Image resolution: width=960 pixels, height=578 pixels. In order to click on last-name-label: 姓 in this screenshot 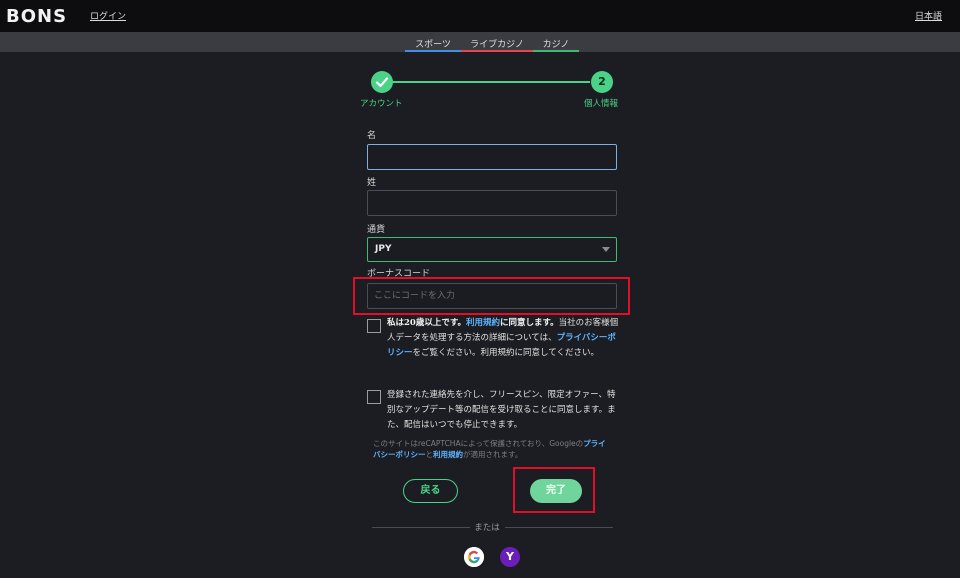, I will do `click(372, 183)`.